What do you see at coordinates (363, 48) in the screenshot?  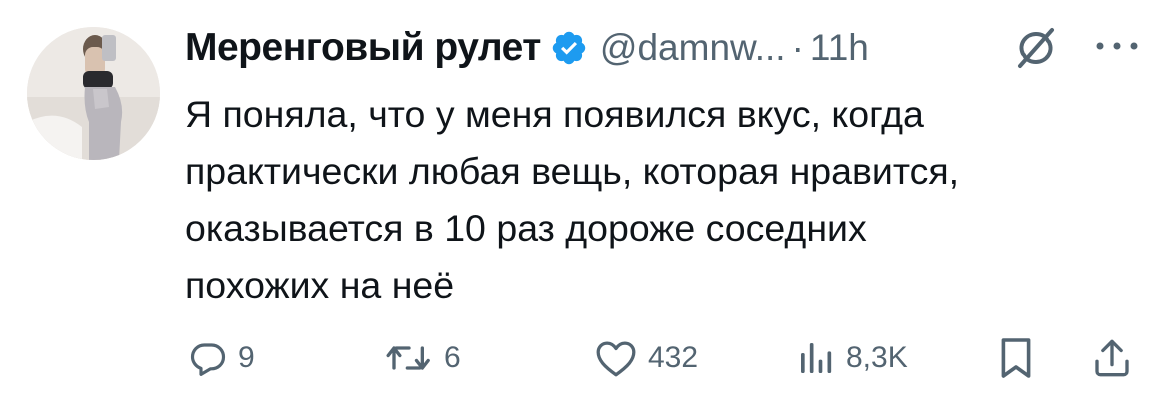 I see `author-name: Меренговый рулет` at bounding box center [363, 48].